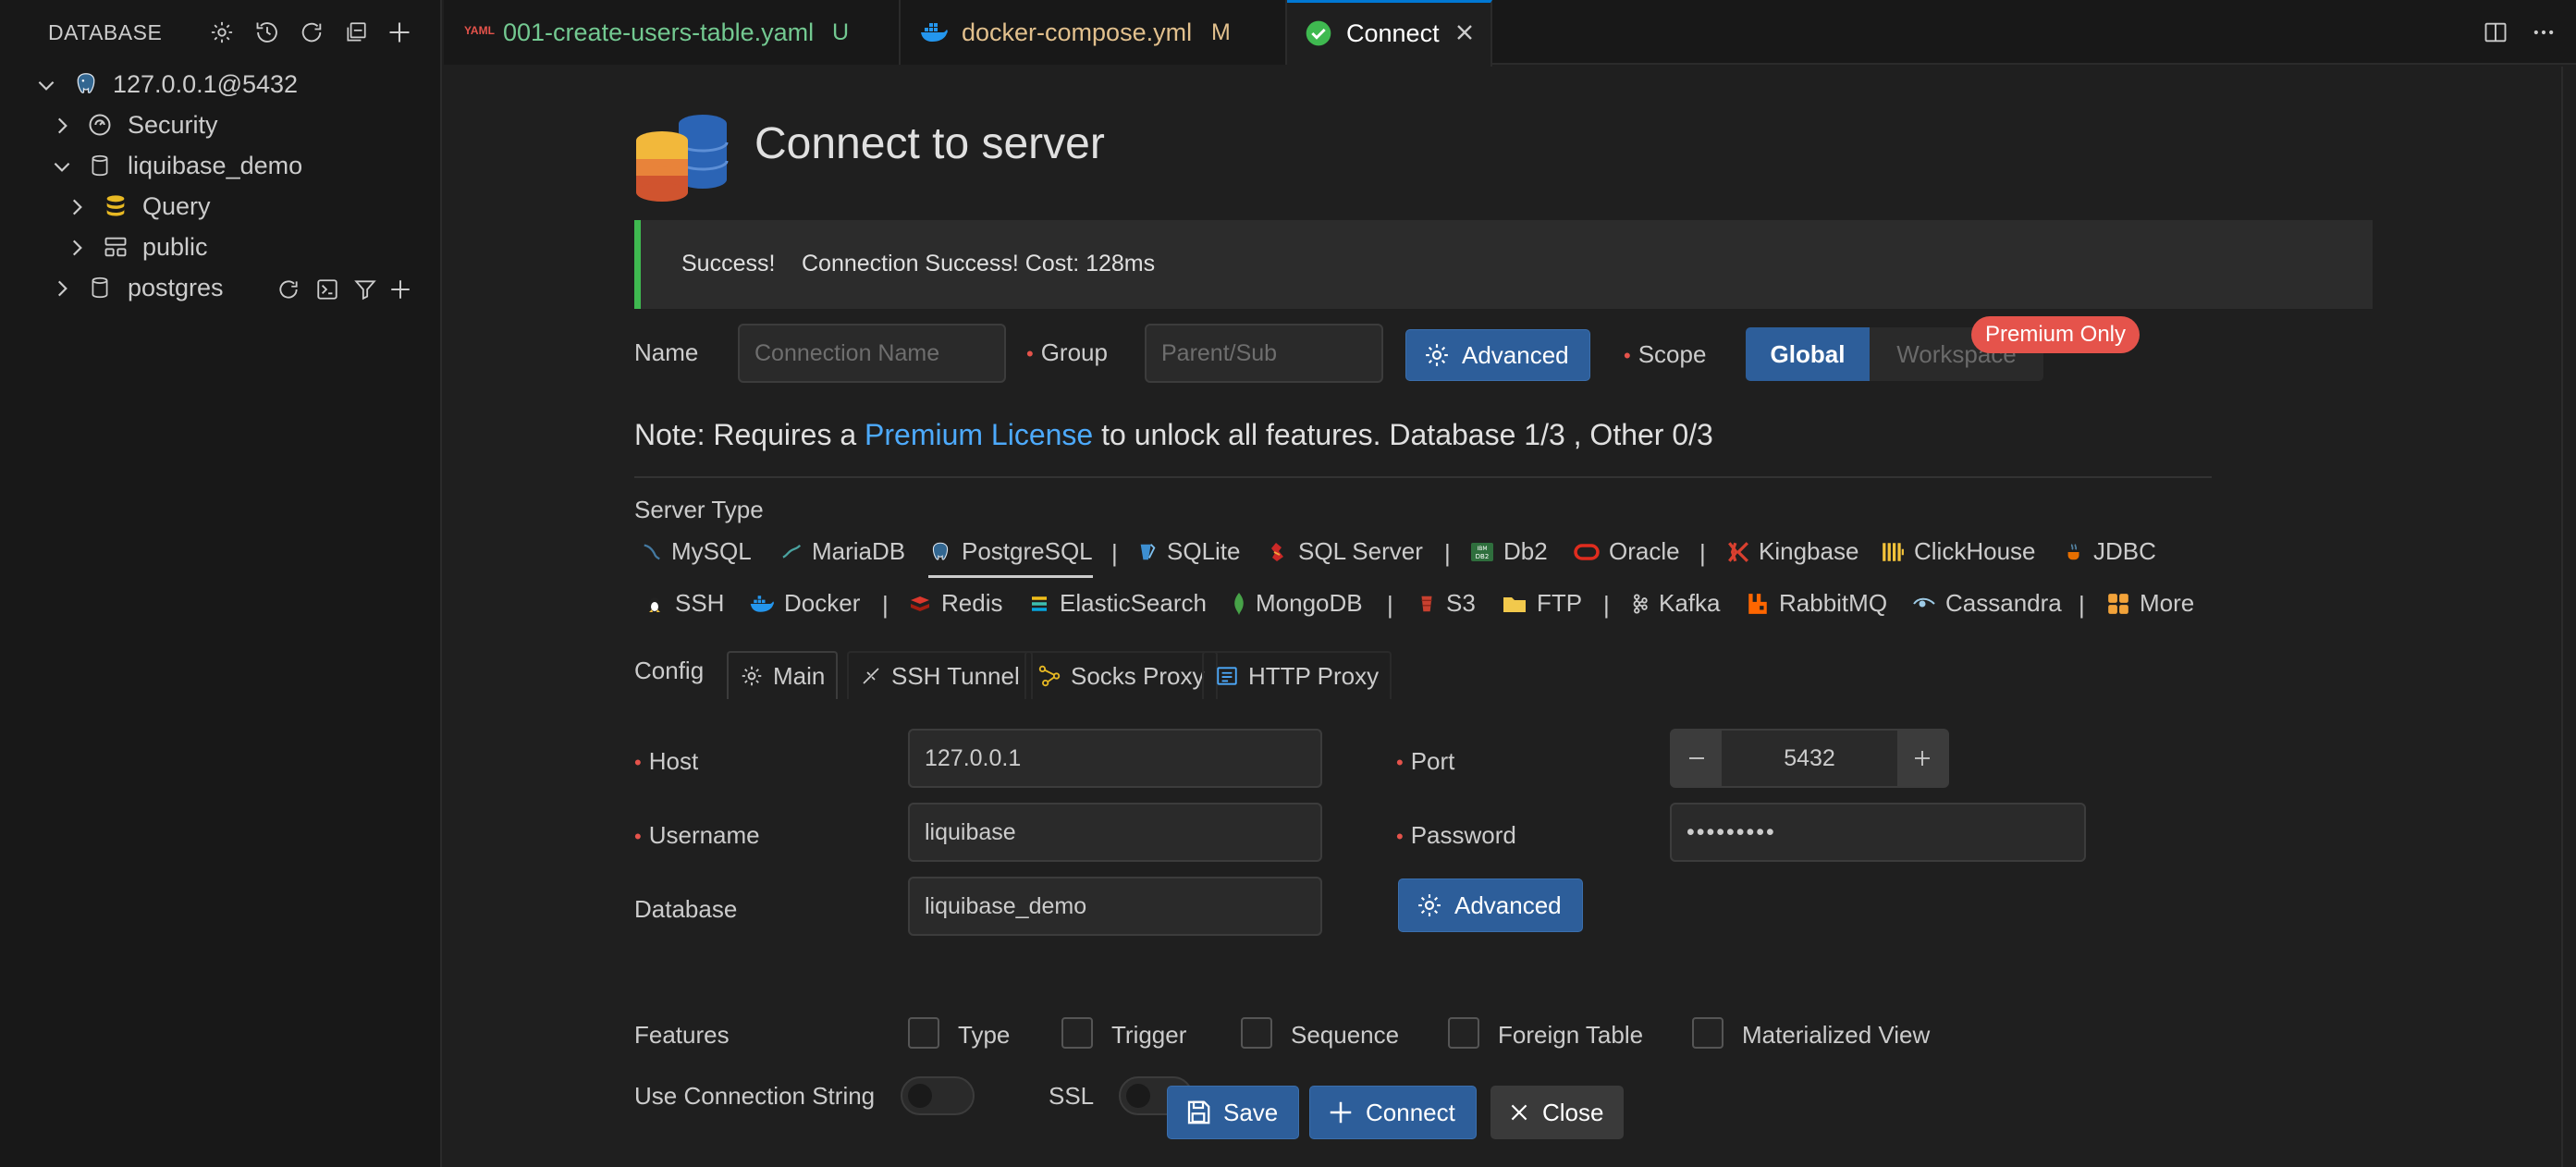 The image size is (2576, 1167). I want to click on server-type-postgresql: PostgreSQL, so click(1011, 558).